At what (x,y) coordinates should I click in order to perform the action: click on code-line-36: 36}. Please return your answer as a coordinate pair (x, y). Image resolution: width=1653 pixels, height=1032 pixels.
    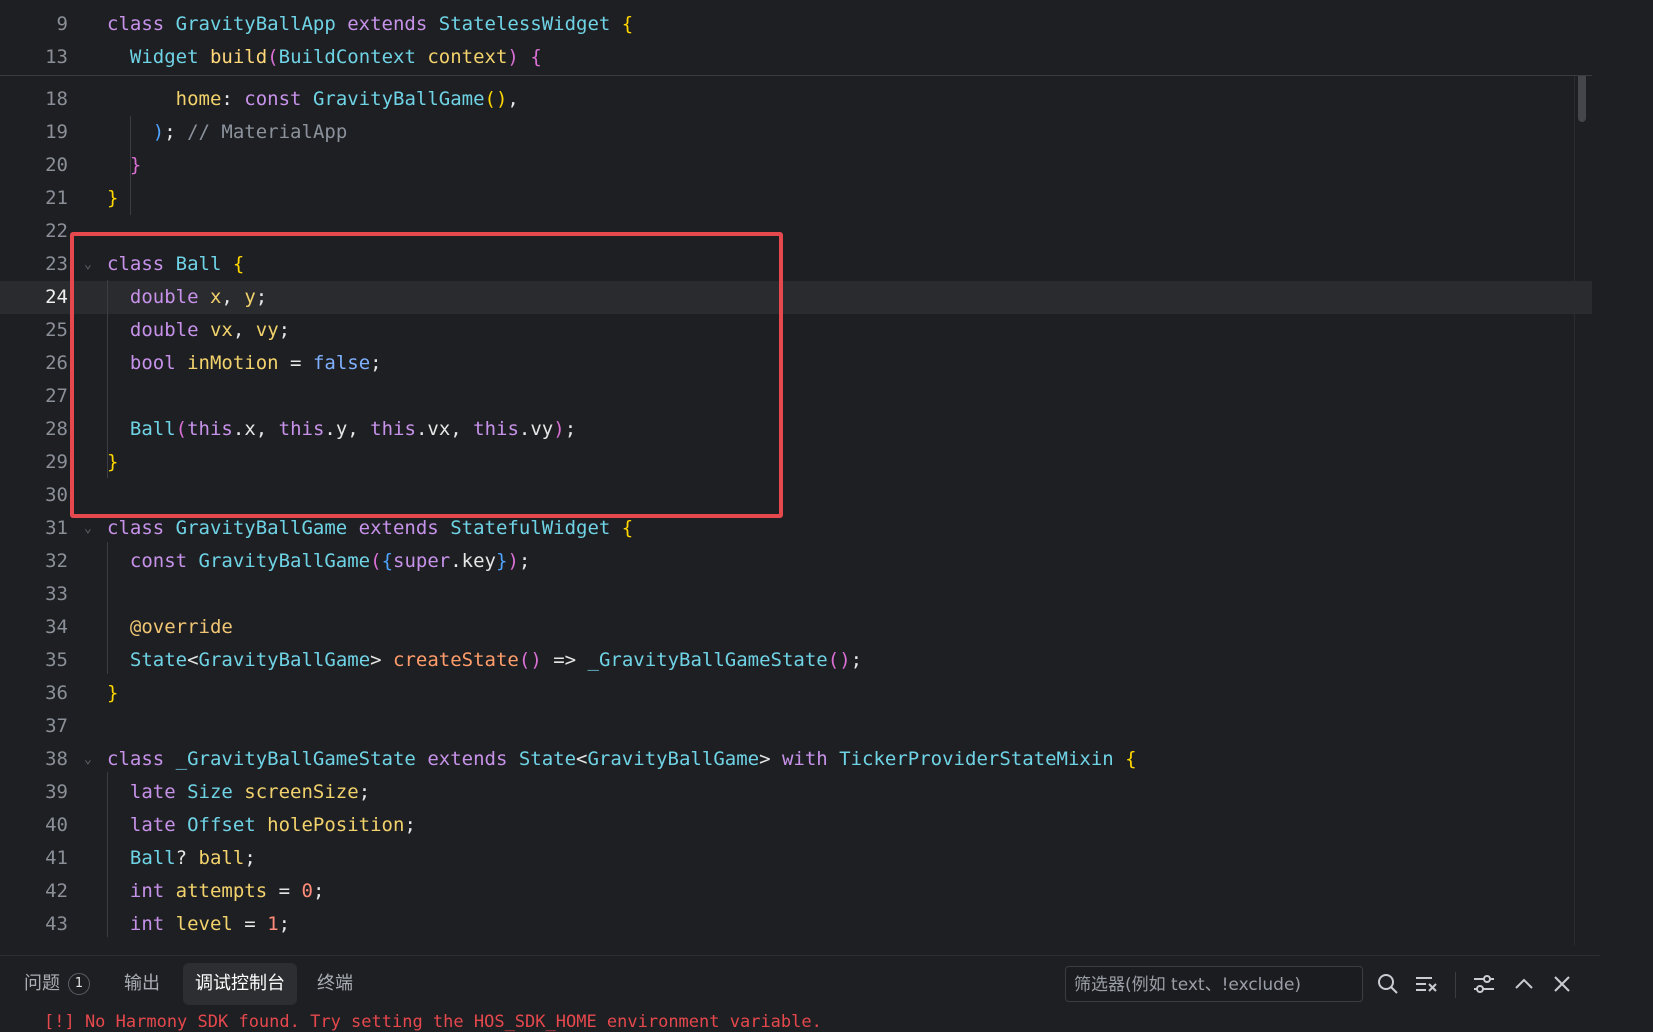
    Looking at the image, I should click on (796, 693).